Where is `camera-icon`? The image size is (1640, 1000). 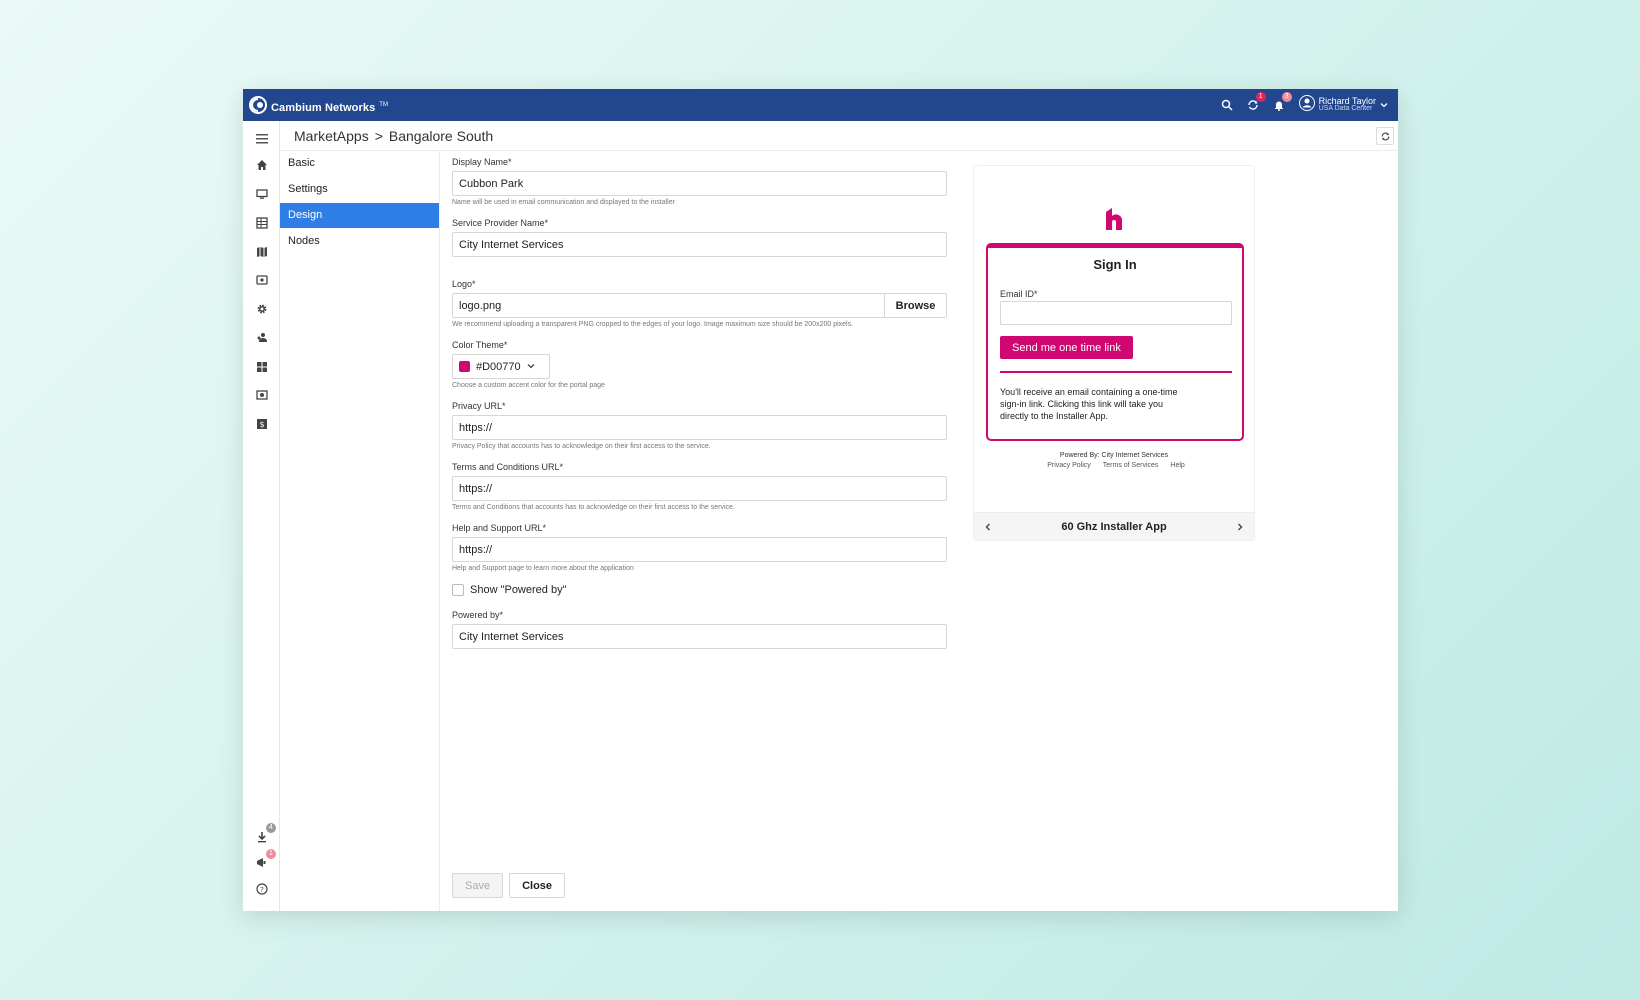 camera-icon is located at coordinates (262, 395).